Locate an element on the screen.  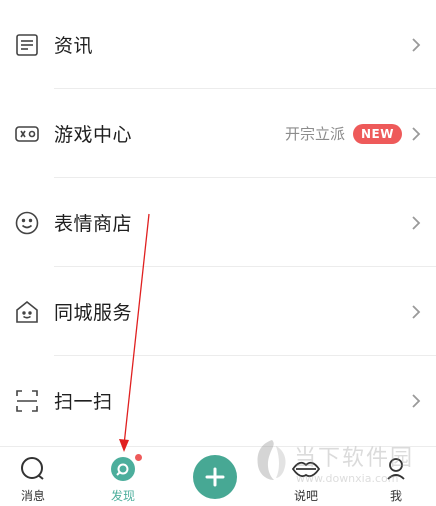
game-center-promo-text: 开宗立派 is located at coordinates (315, 134).